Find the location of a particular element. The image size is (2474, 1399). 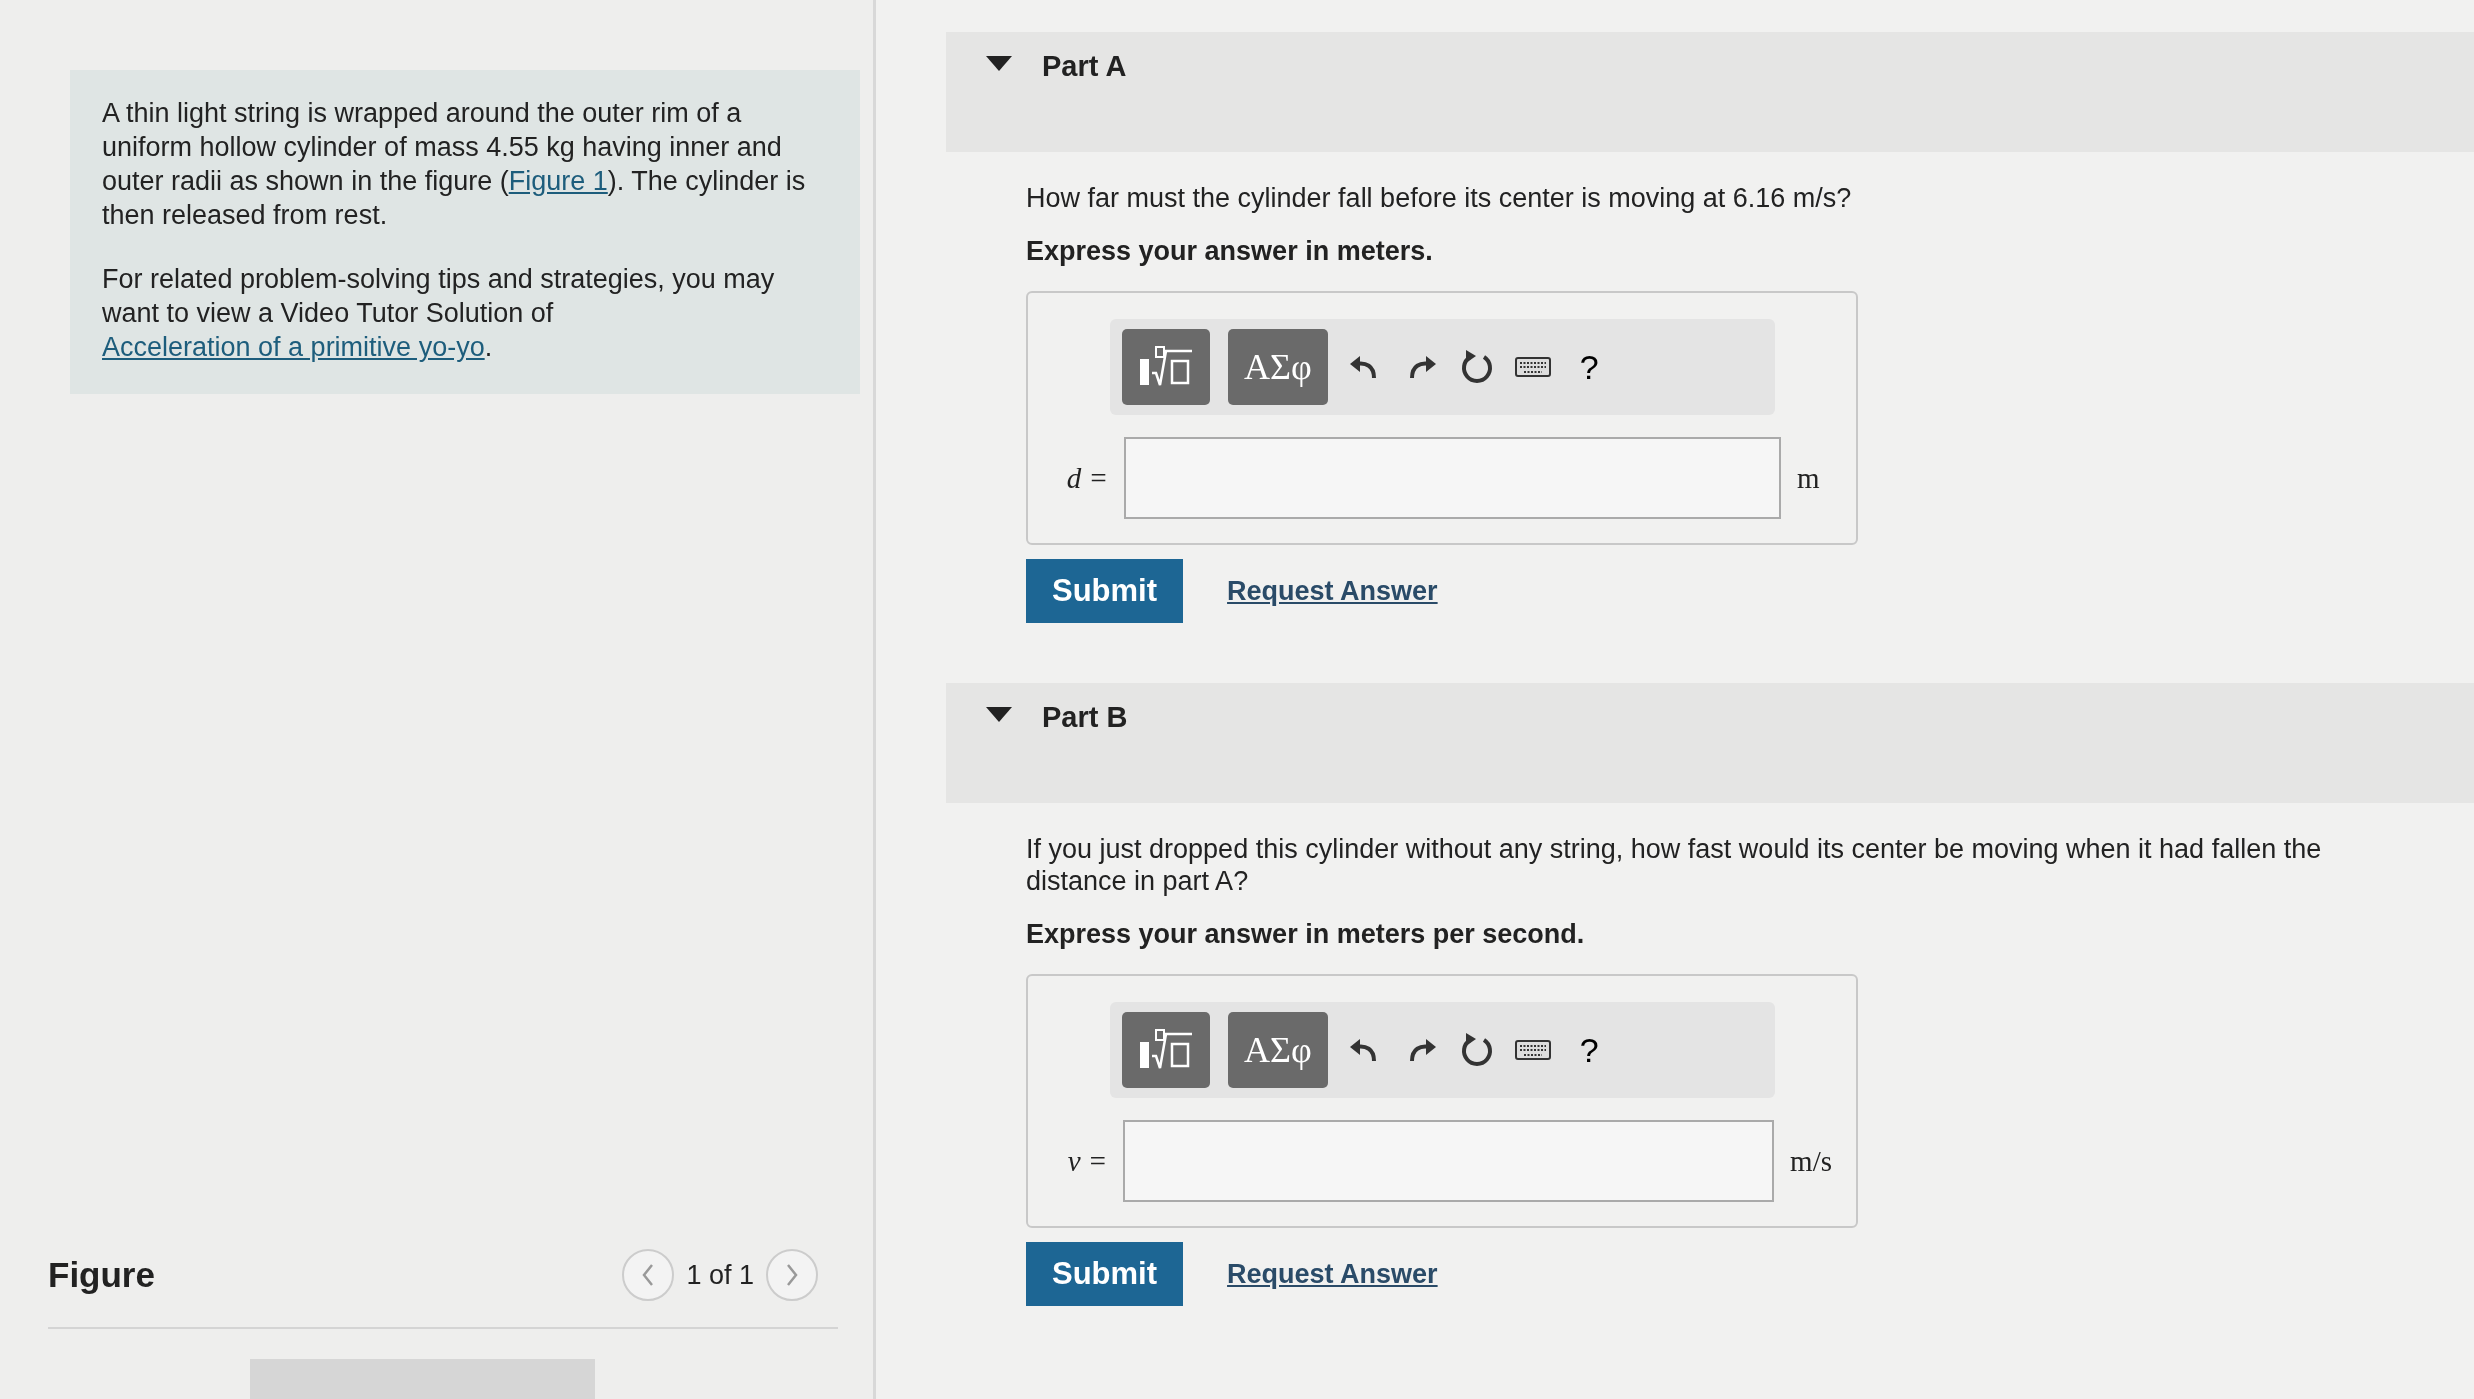

instruction-text: Express your answer in meters per second. is located at coordinates (1306, 934).